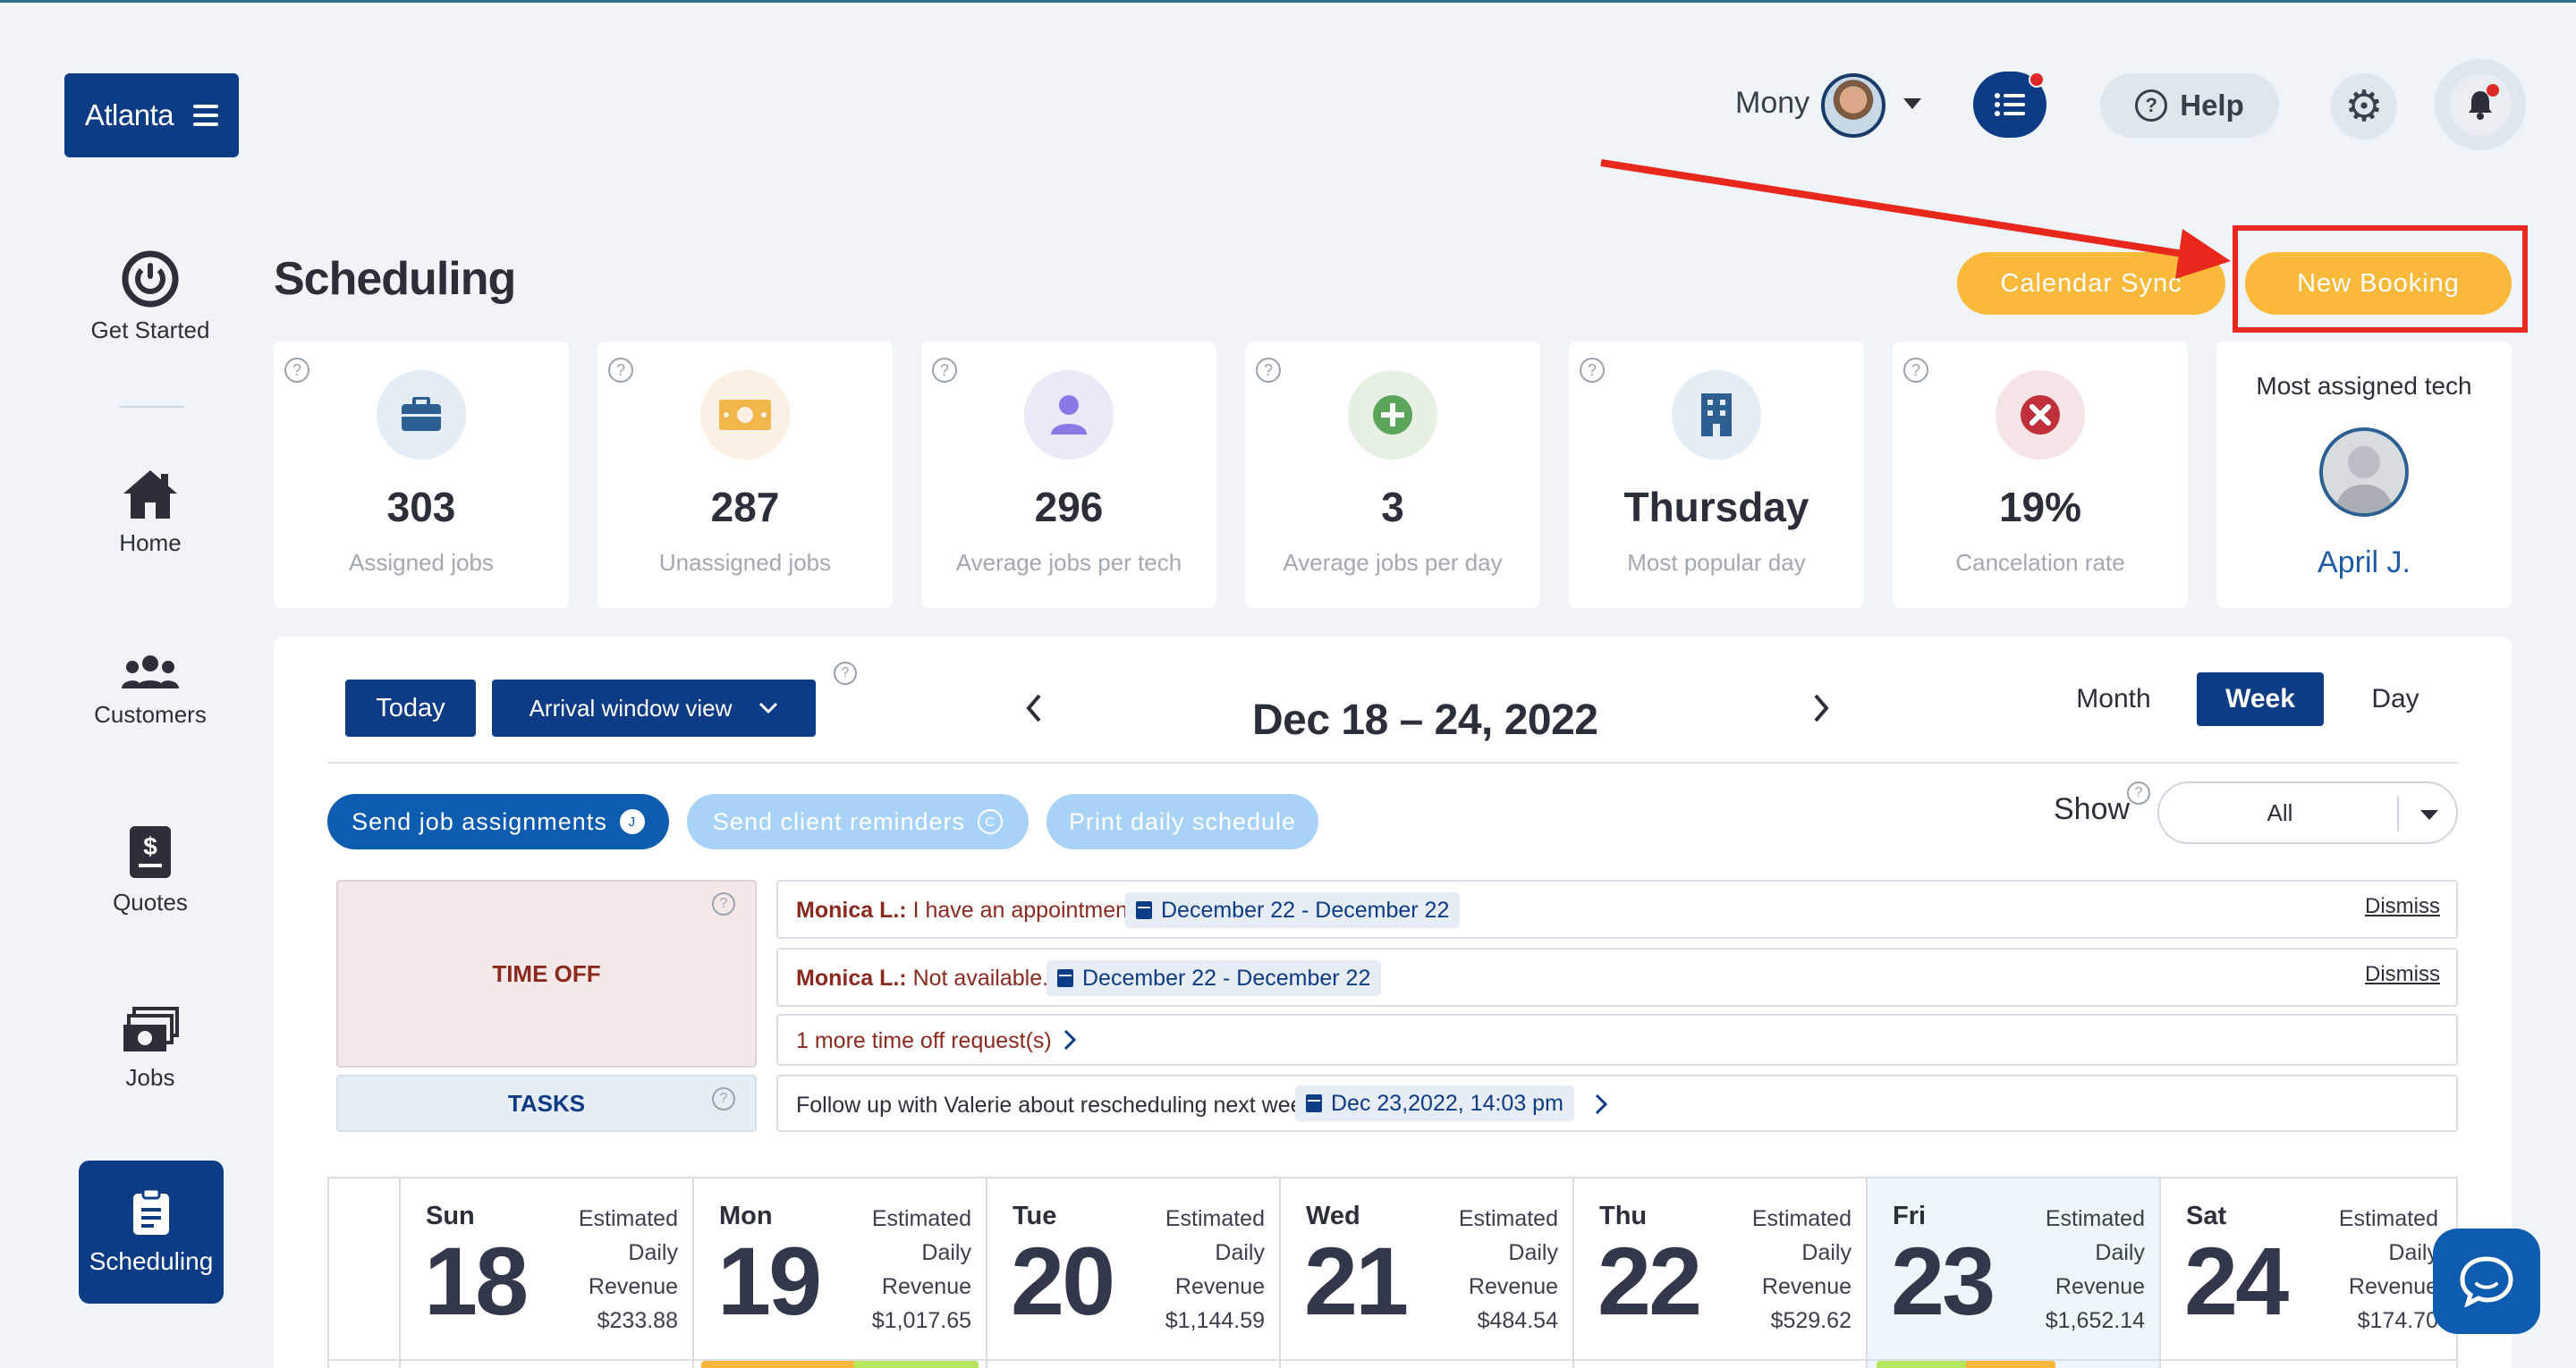  Describe the element at coordinates (545, 1273) in the screenshot. I see `calendar-day-header: Sun 18 Estimated Daily Revenue $233.88` at that location.